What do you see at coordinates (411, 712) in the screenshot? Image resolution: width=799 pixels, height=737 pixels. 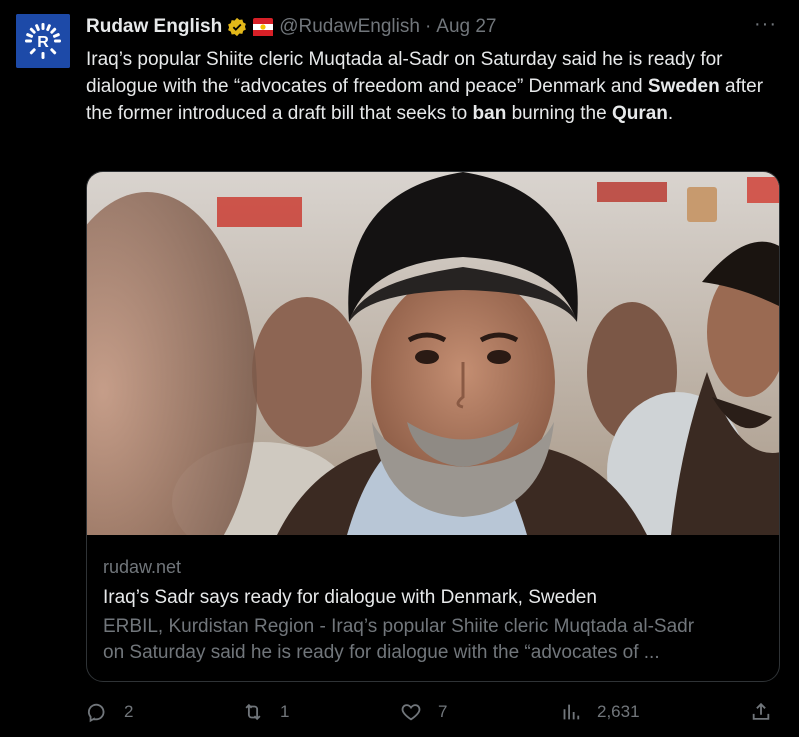 I see `heart-icon` at bounding box center [411, 712].